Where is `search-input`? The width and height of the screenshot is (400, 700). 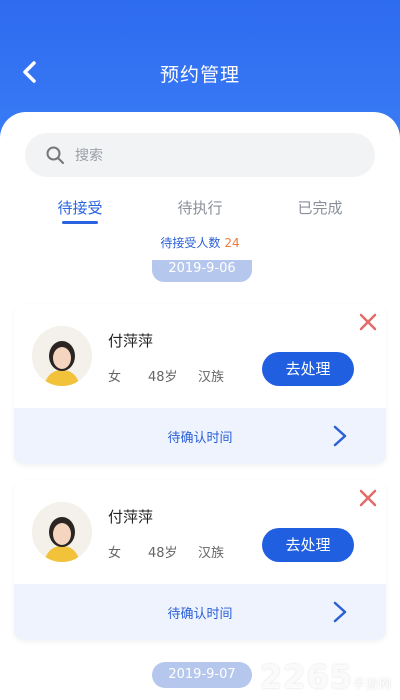
search-input is located at coordinates (220, 156).